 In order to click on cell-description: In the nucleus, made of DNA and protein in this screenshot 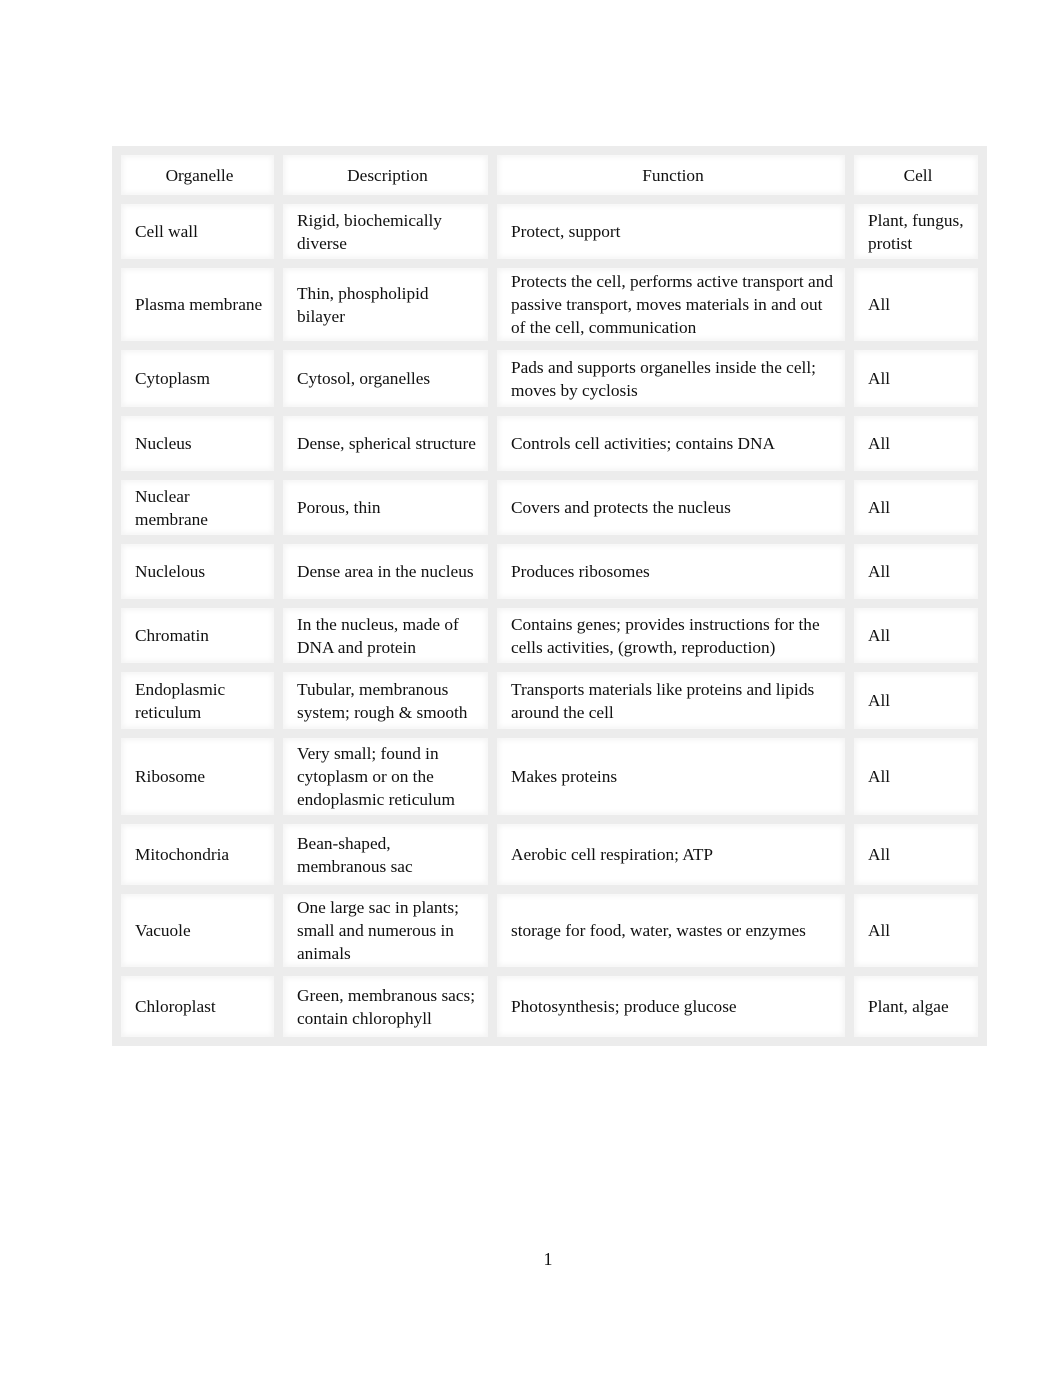, I will do `click(385, 635)`.